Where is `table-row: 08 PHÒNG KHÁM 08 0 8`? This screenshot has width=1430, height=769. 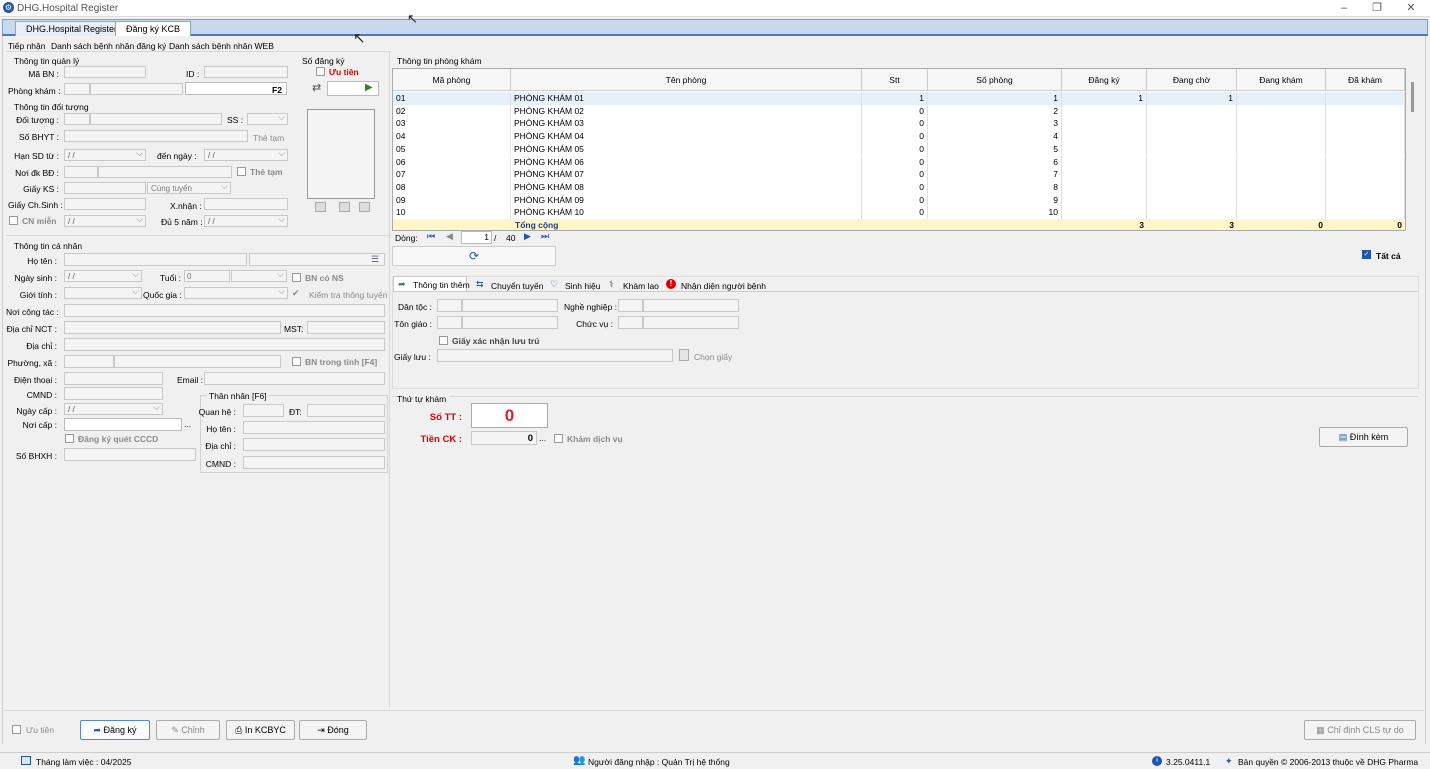 table-row: 08 PHÒNG KHÁM 08 0 8 is located at coordinates (899, 187).